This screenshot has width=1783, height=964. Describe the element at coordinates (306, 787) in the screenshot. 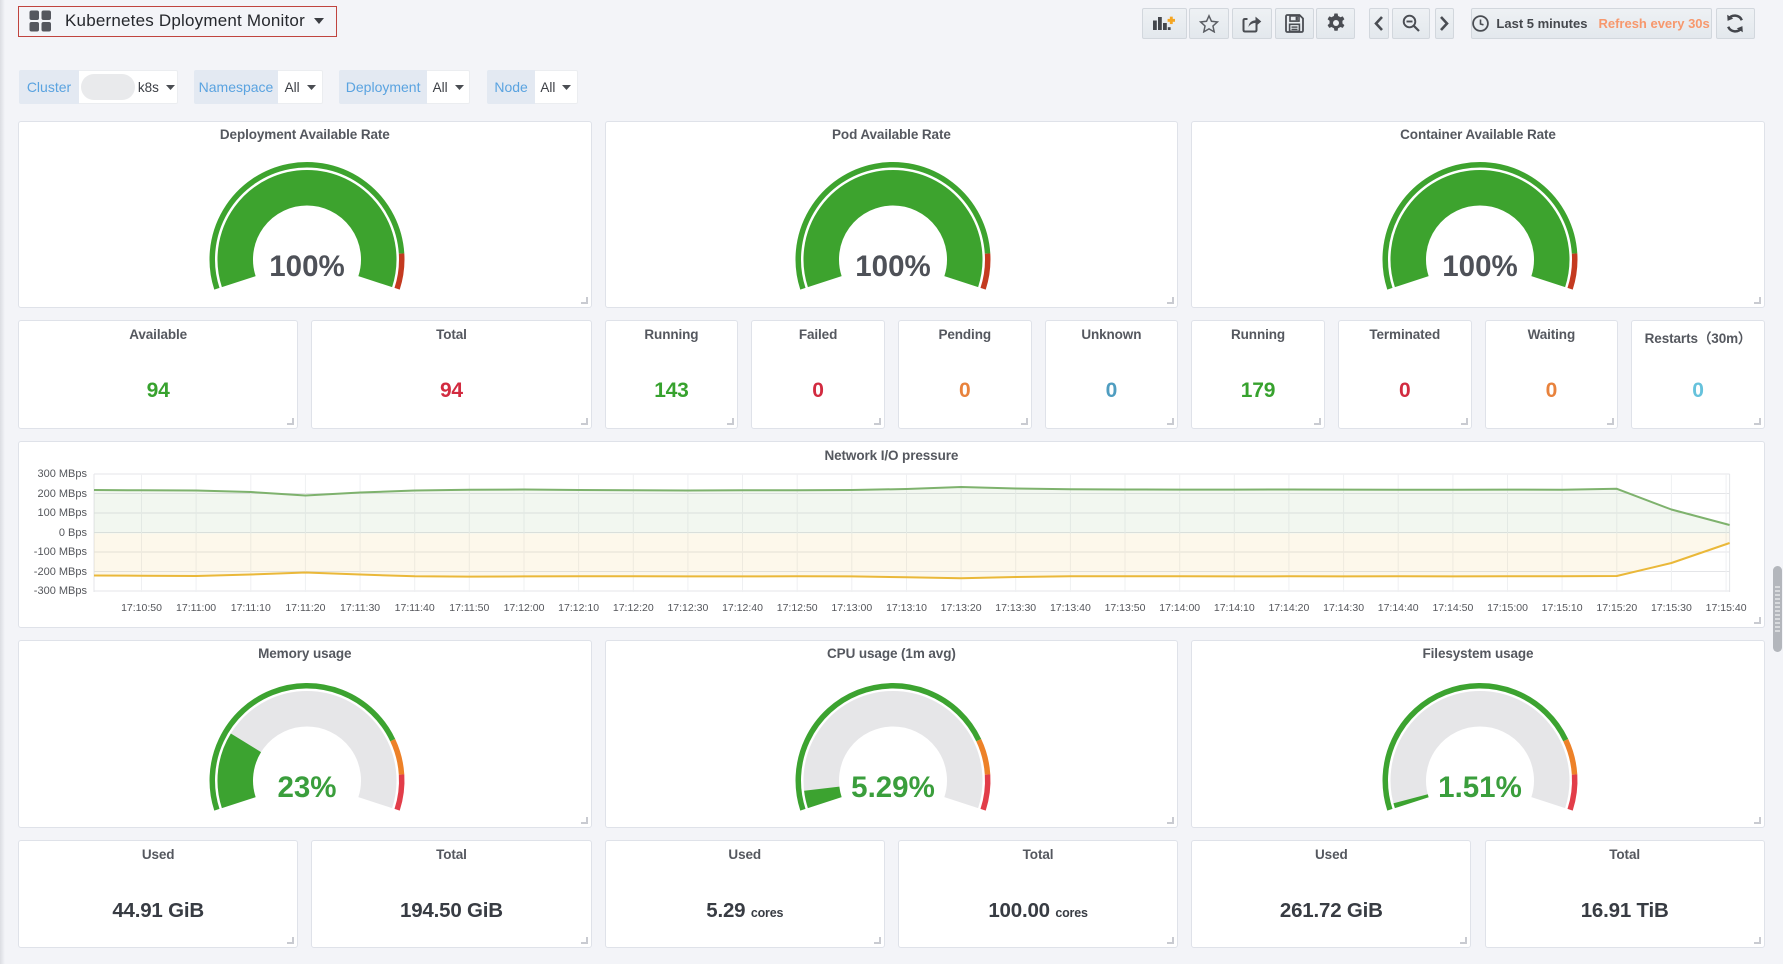

I see `svg-text: 23%` at that location.